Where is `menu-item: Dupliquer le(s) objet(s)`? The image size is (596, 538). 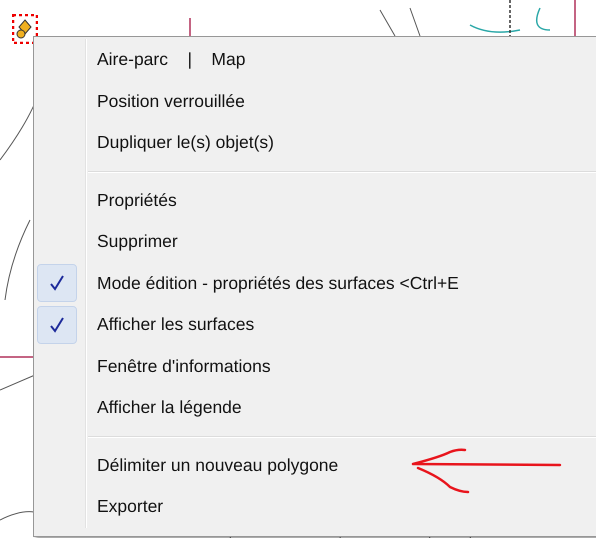 menu-item: Dupliquer le(s) objet(s) is located at coordinates (185, 143).